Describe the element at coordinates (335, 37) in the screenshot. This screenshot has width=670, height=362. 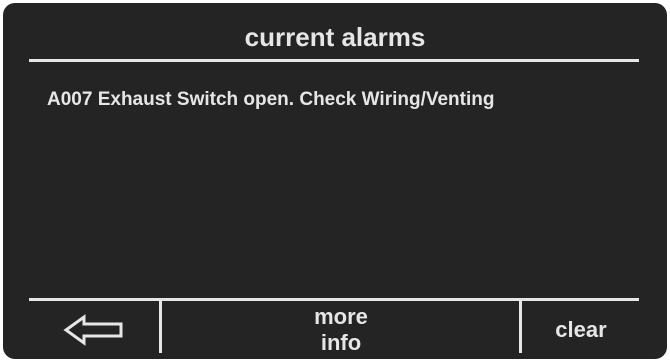
I see `page-title: current alarms` at that location.